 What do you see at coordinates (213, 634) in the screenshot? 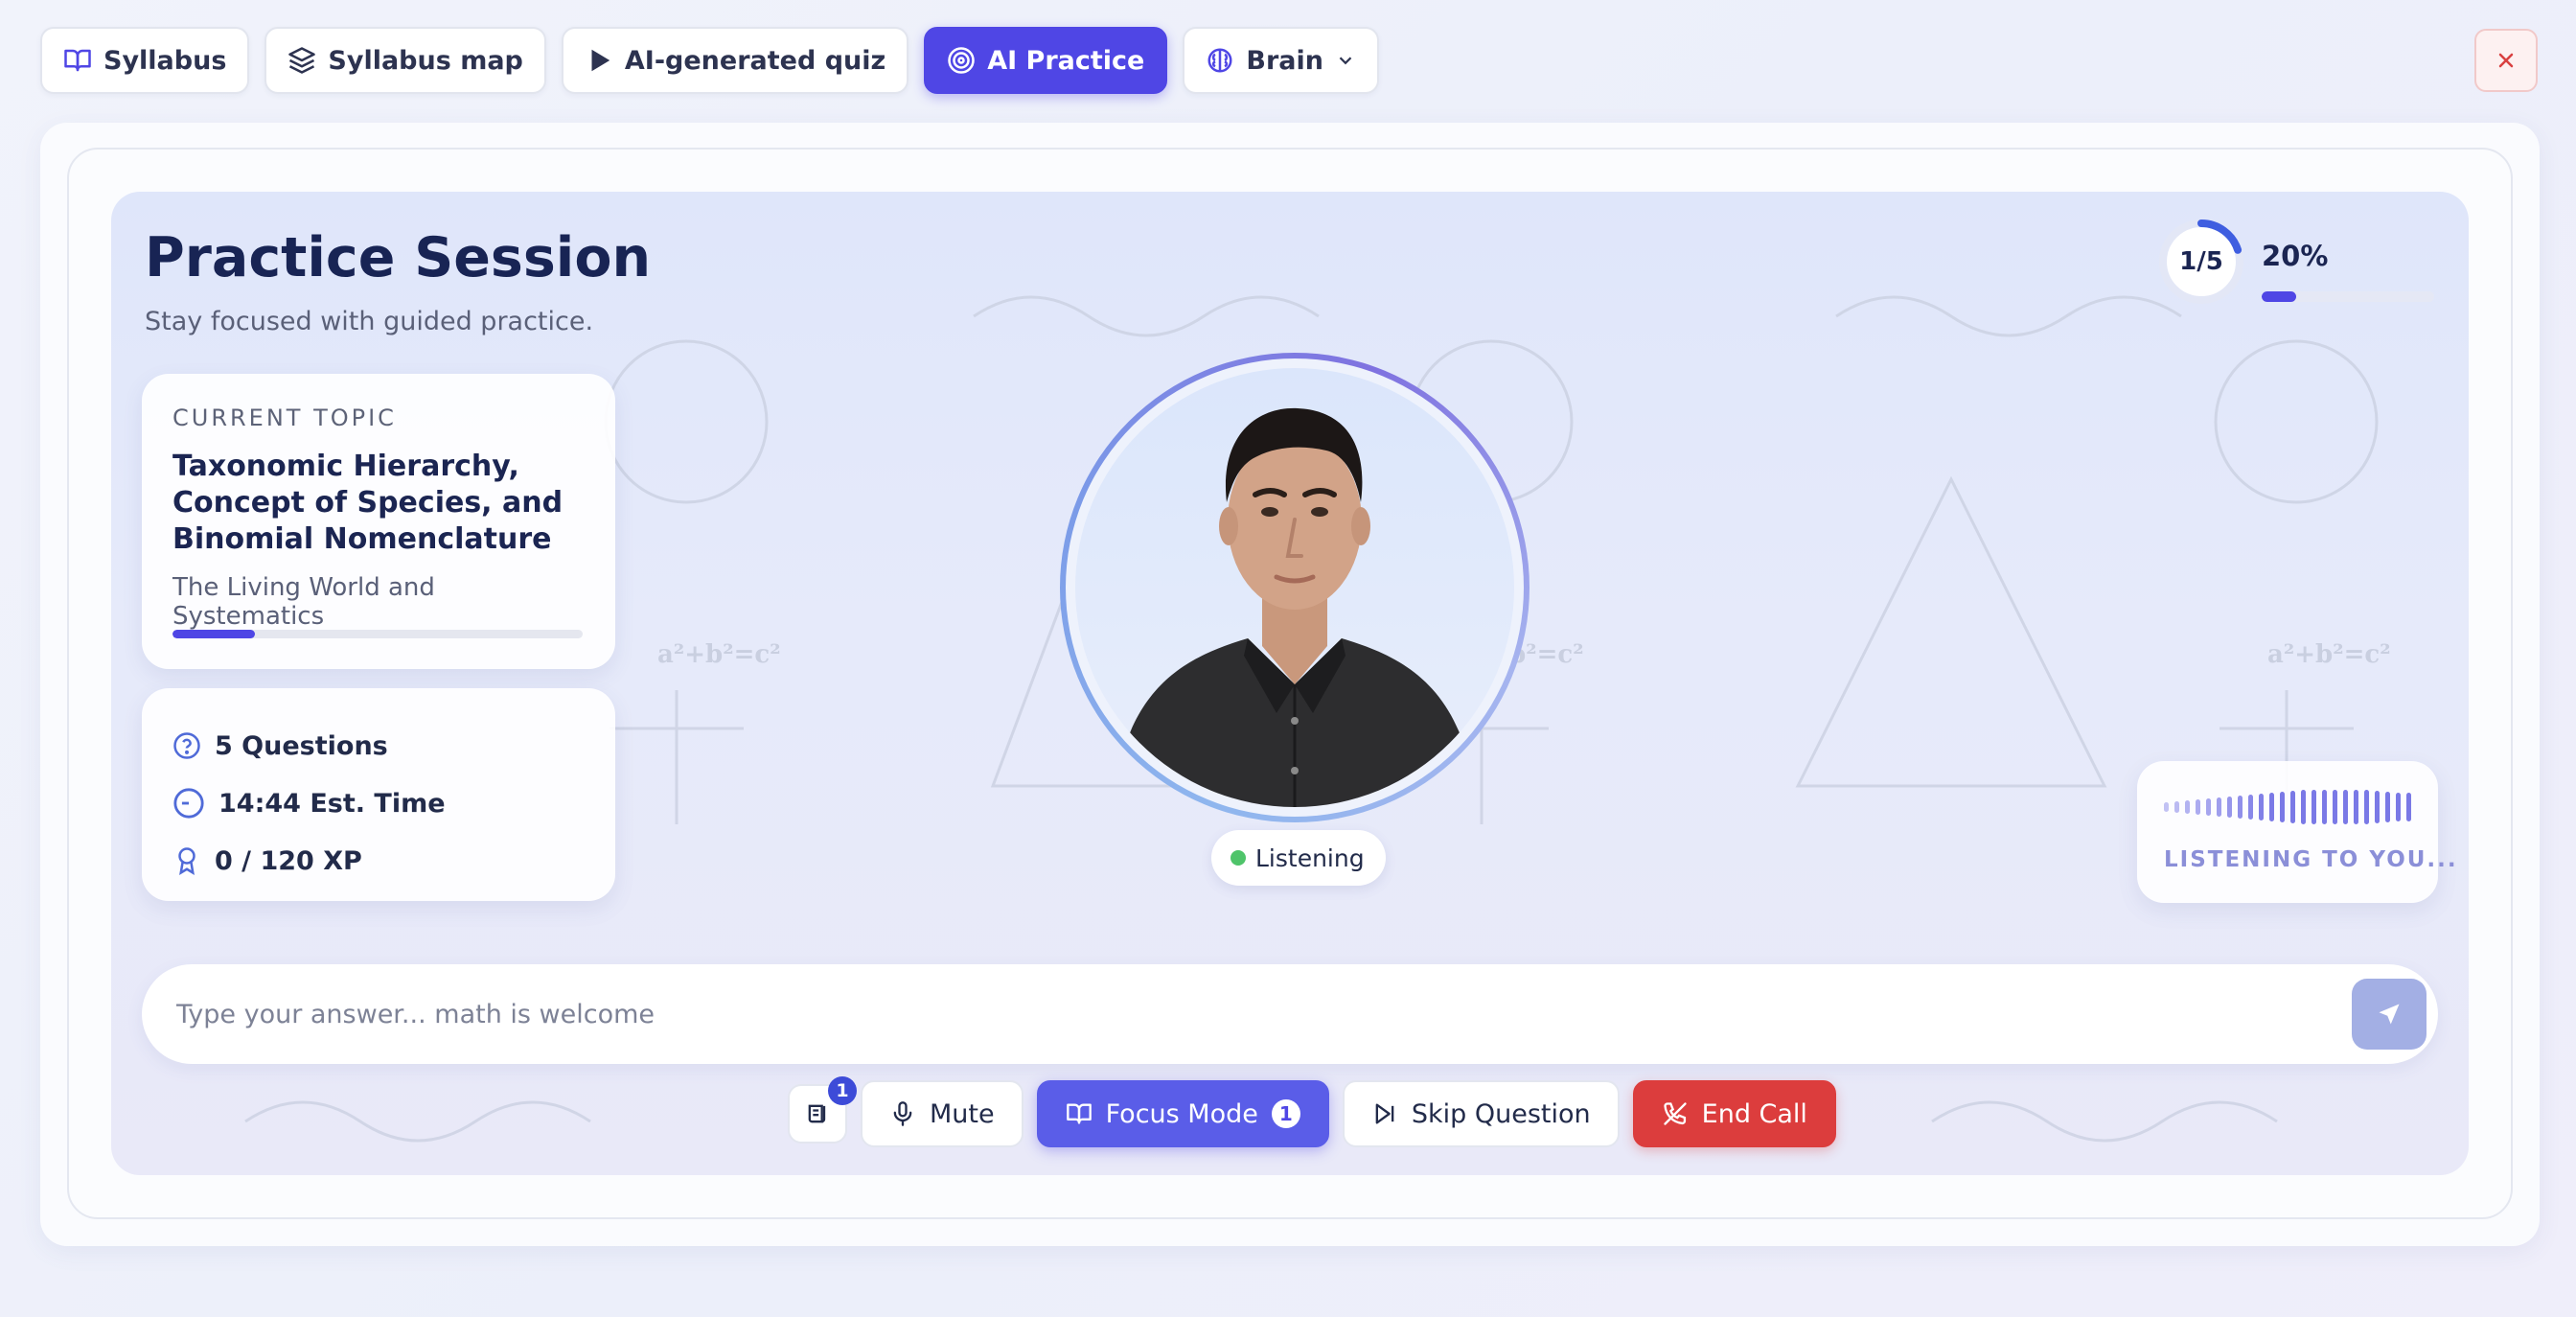
I see `topic-progress-fill` at bounding box center [213, 634].